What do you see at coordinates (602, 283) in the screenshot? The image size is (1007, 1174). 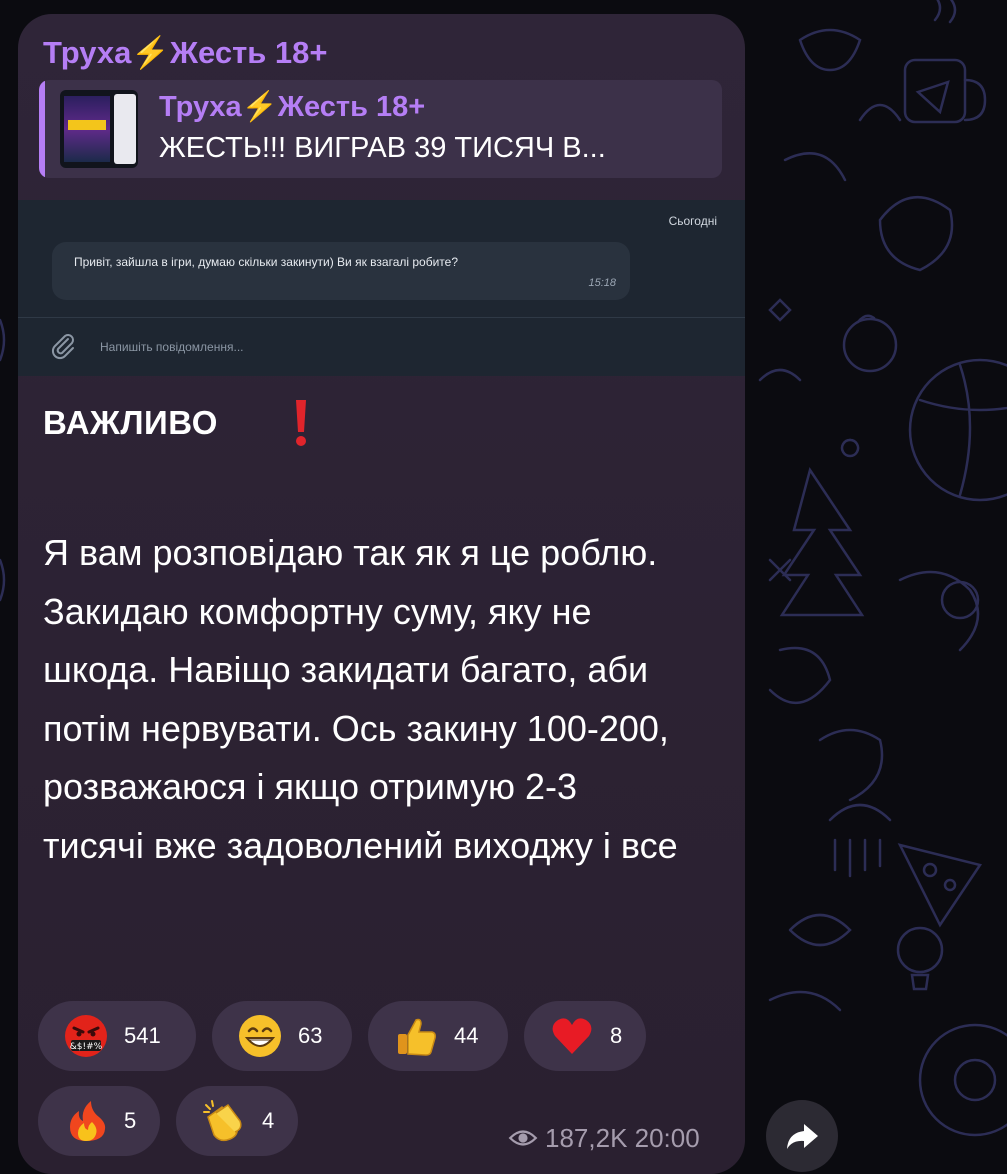 I see `screenshot-message-time: 15:18` at bounding box center [602, 283].